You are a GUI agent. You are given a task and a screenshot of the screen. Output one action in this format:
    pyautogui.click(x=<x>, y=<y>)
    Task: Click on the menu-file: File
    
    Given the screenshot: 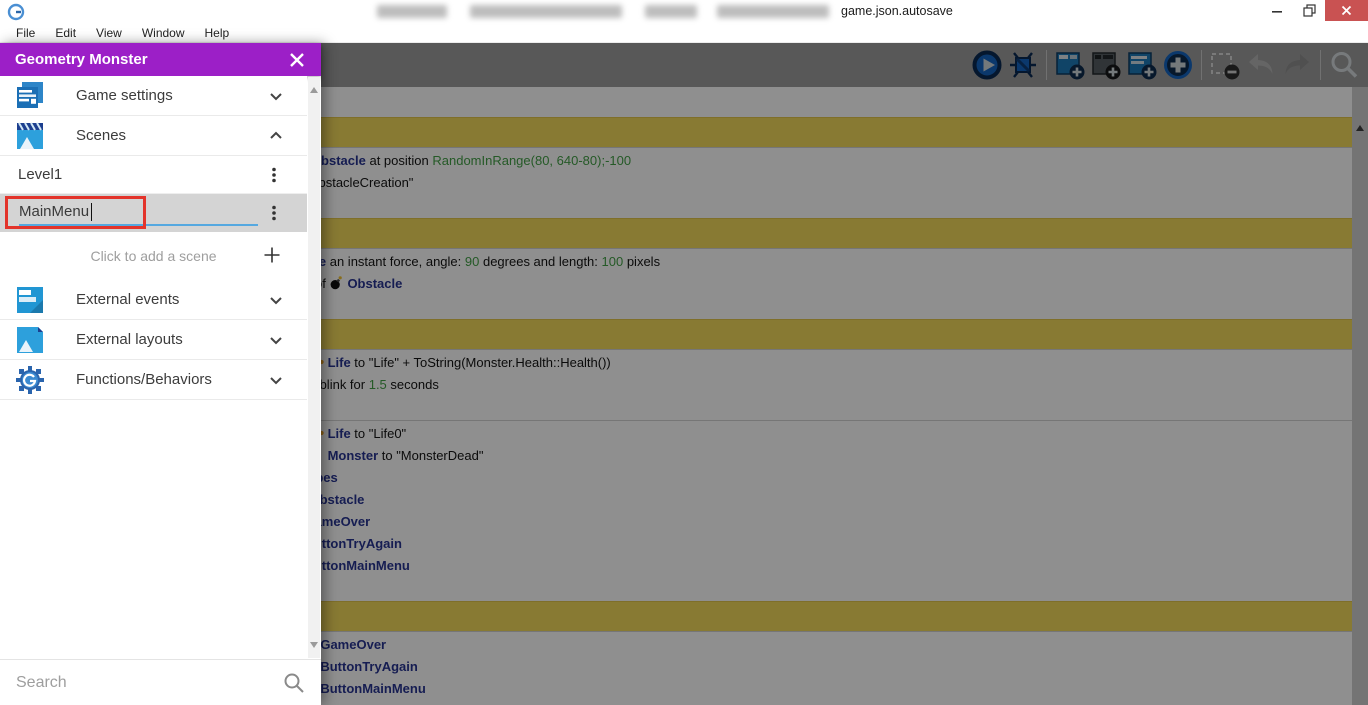 What is the action you would take?
    pyautogui.click(x=25, y=33)
    